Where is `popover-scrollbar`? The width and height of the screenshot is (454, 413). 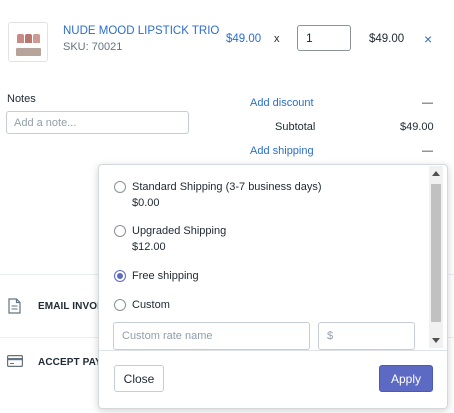
popover-scrollbar is located at coordinates (436, 257).